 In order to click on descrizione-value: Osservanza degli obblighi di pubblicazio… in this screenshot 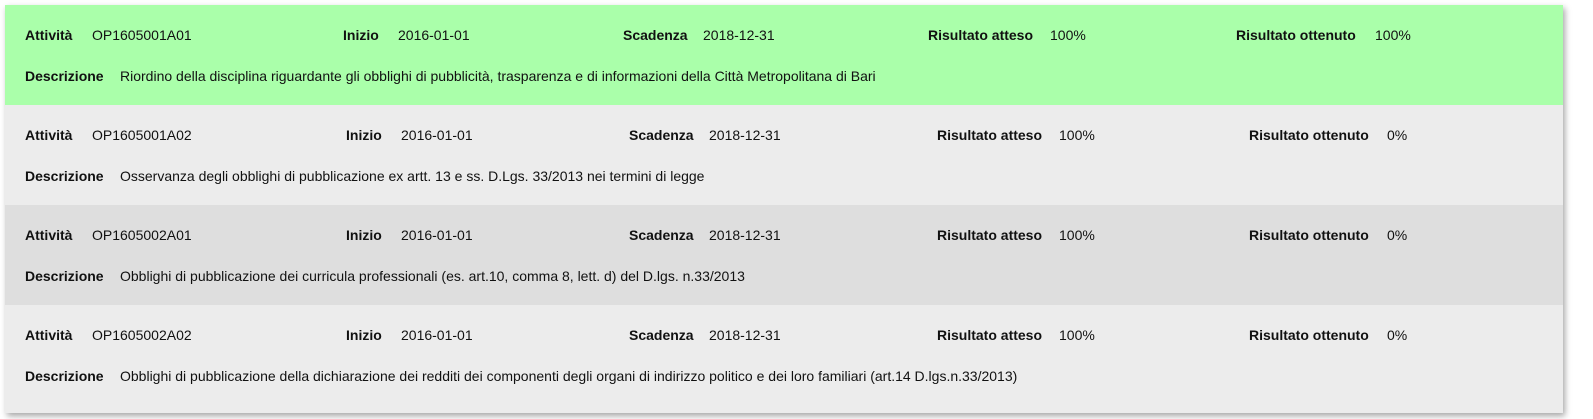, I will do `click(412, 176)`.